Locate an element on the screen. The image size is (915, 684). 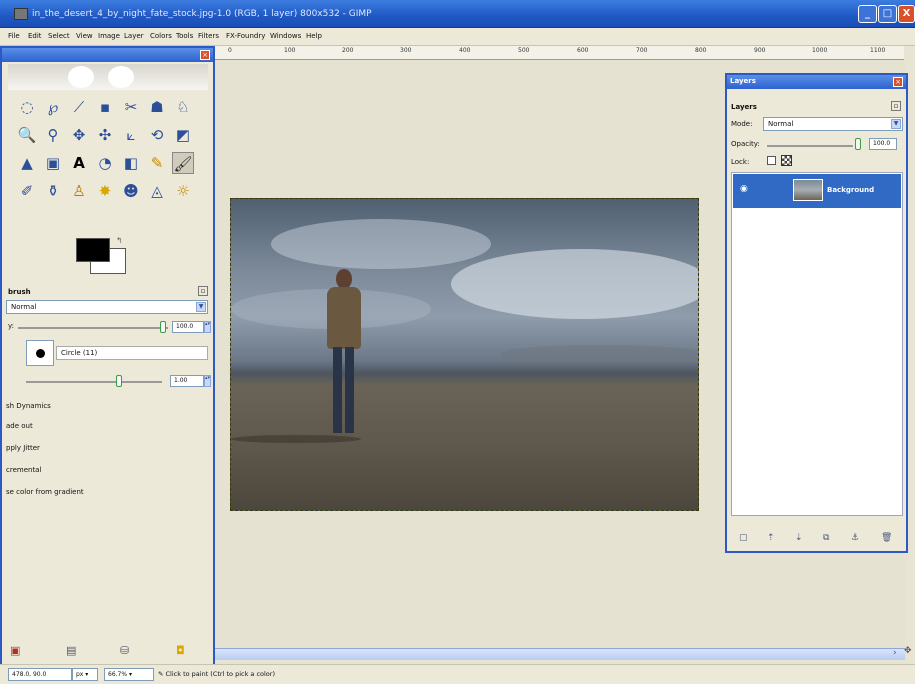
scale-slider-handle is located at coordinates (119, 381).